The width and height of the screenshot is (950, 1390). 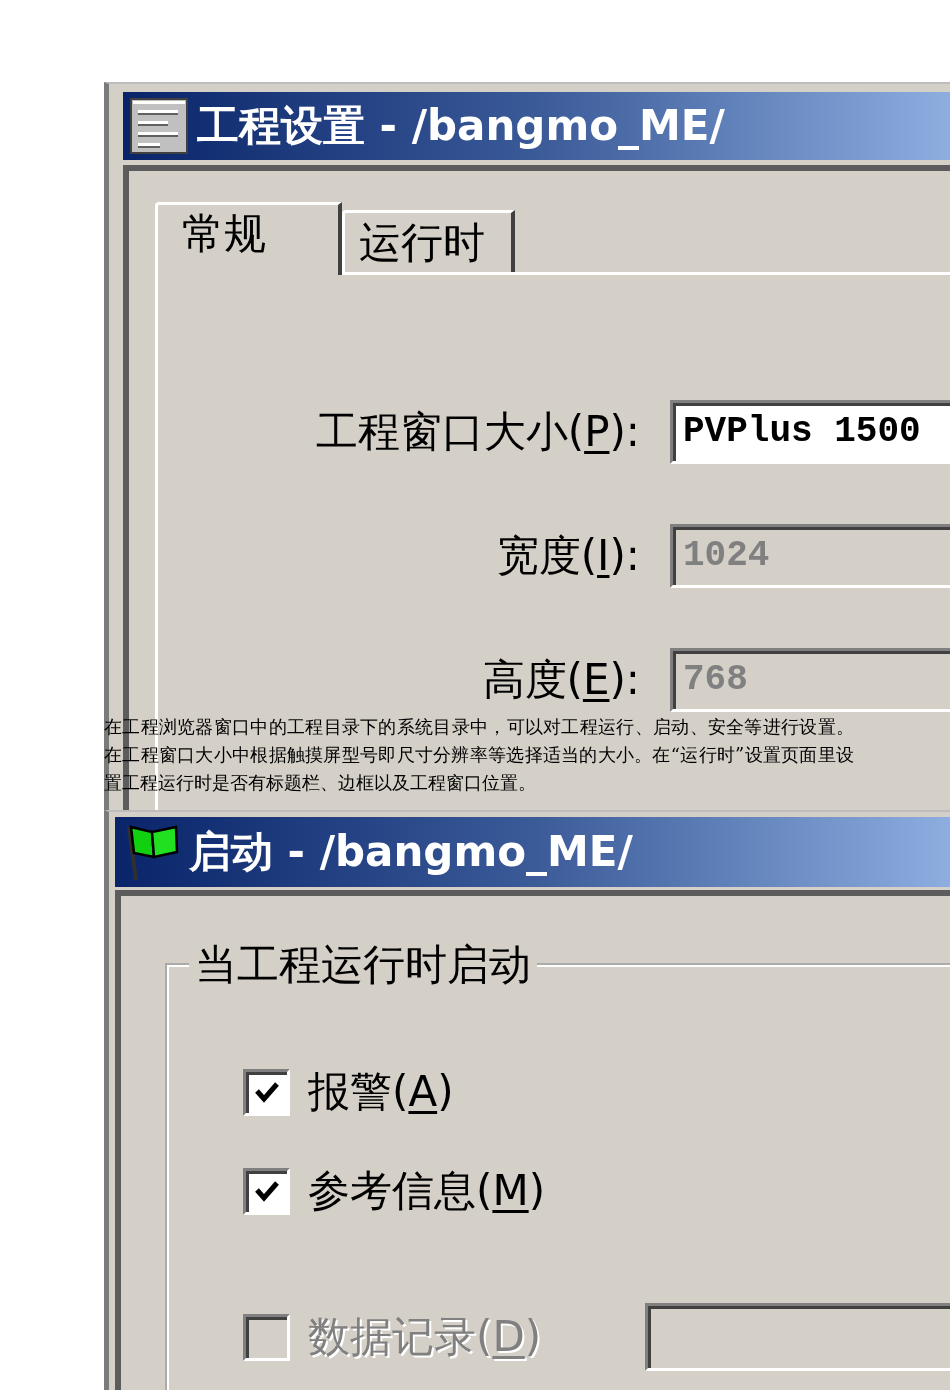 I want to click on group-title: 当工程运行时启动, so click(x=363, y=965).